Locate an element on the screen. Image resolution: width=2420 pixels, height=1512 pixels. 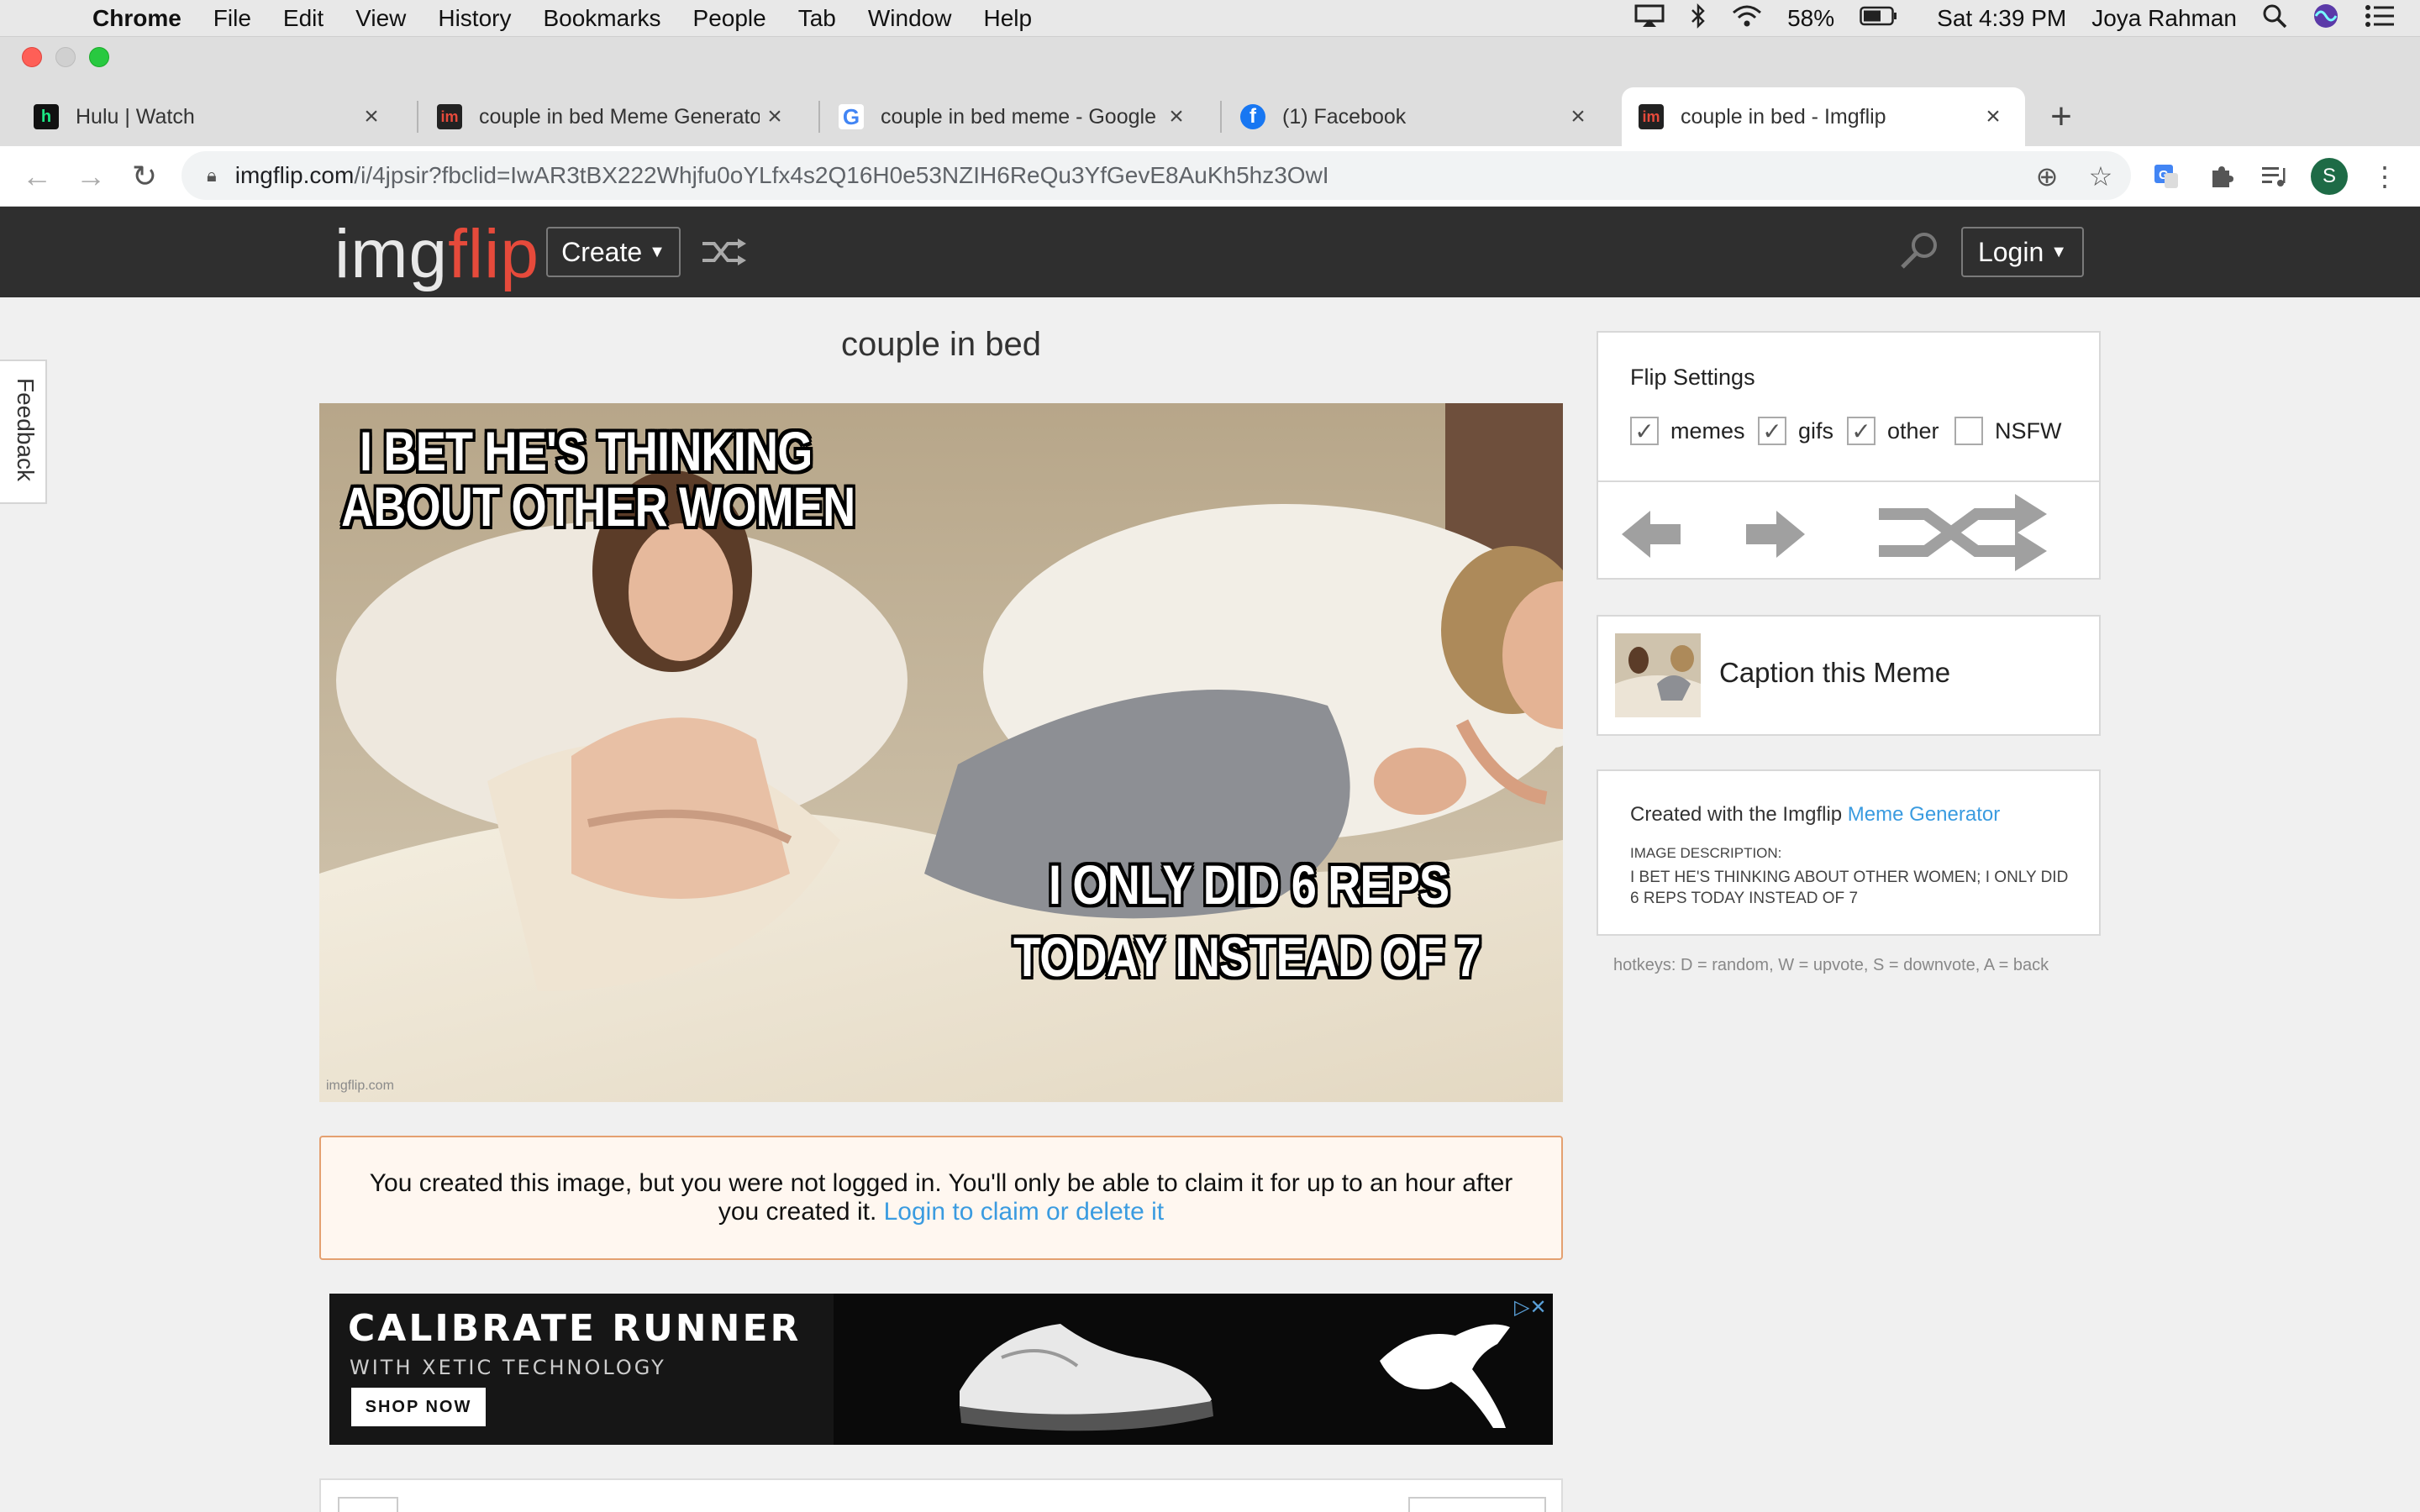
new-tab-icon: + is located at coordinates (2061, 117).